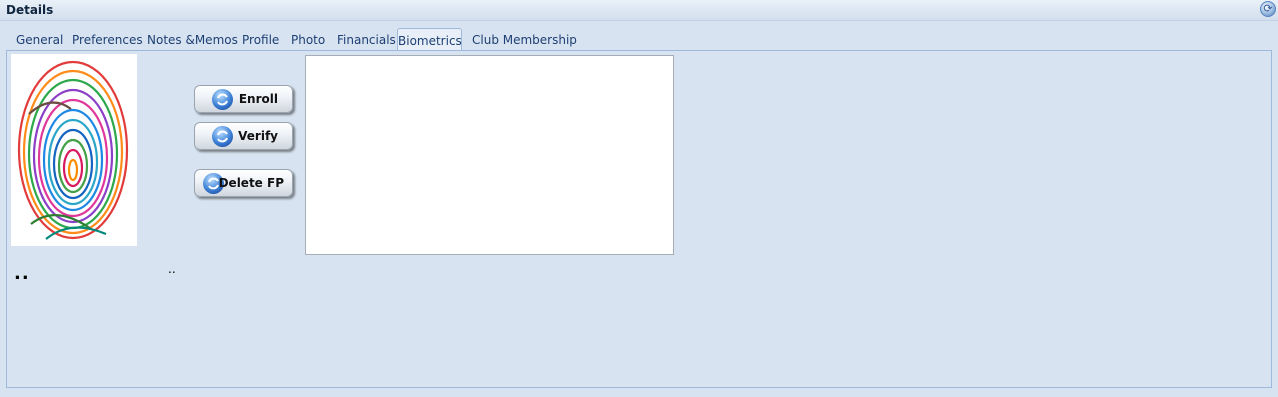  Describe the element at coordinates (258, 99) in the screenshot. I see `enroll-button-label: Enroll` at that location.